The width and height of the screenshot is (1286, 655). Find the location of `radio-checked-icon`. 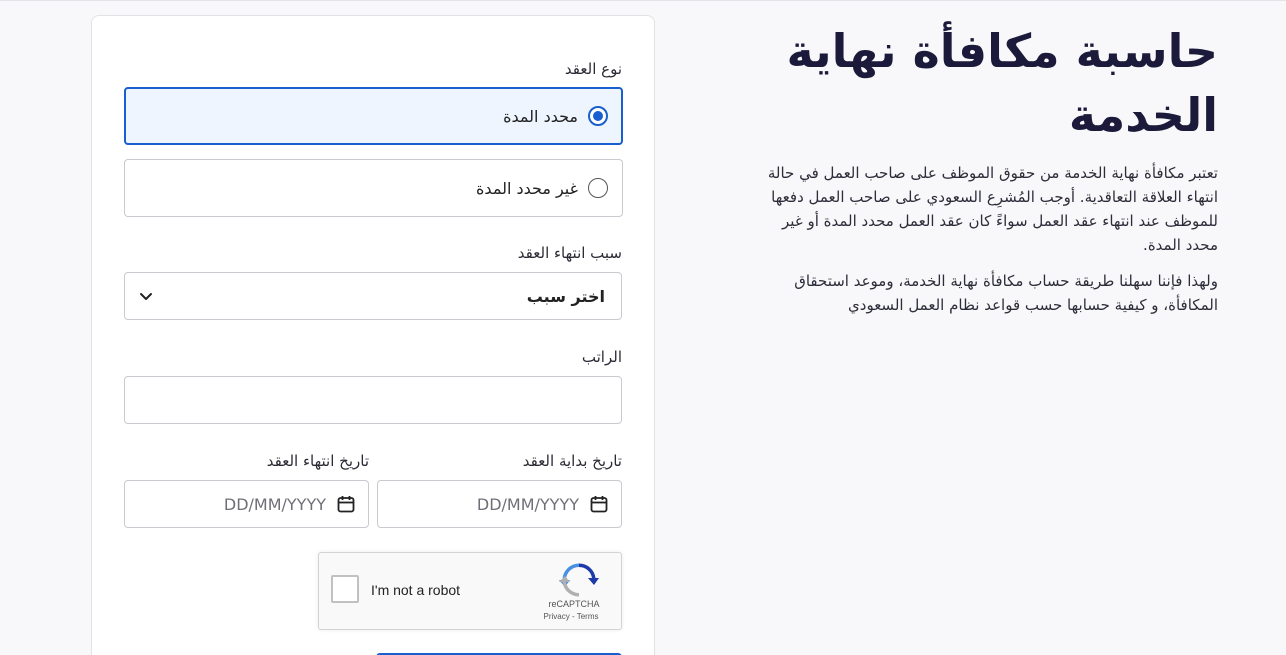

radio-checked-icon is located at coordinates (598, 116).